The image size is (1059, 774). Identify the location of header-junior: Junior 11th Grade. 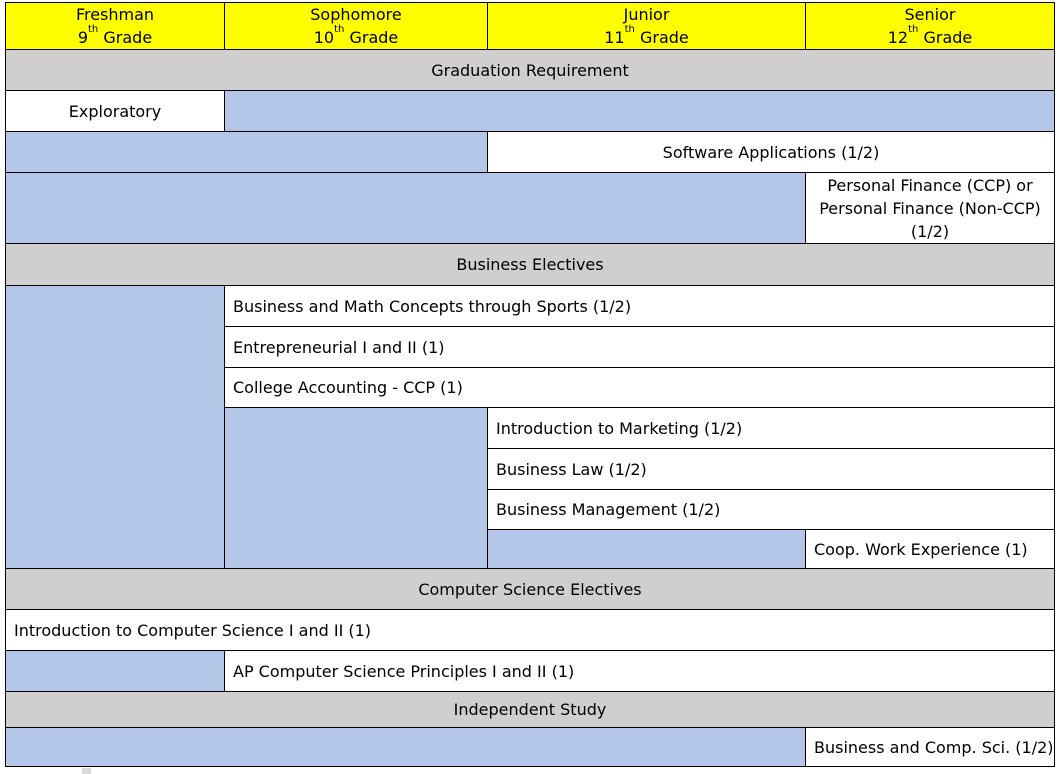
(646, 26).